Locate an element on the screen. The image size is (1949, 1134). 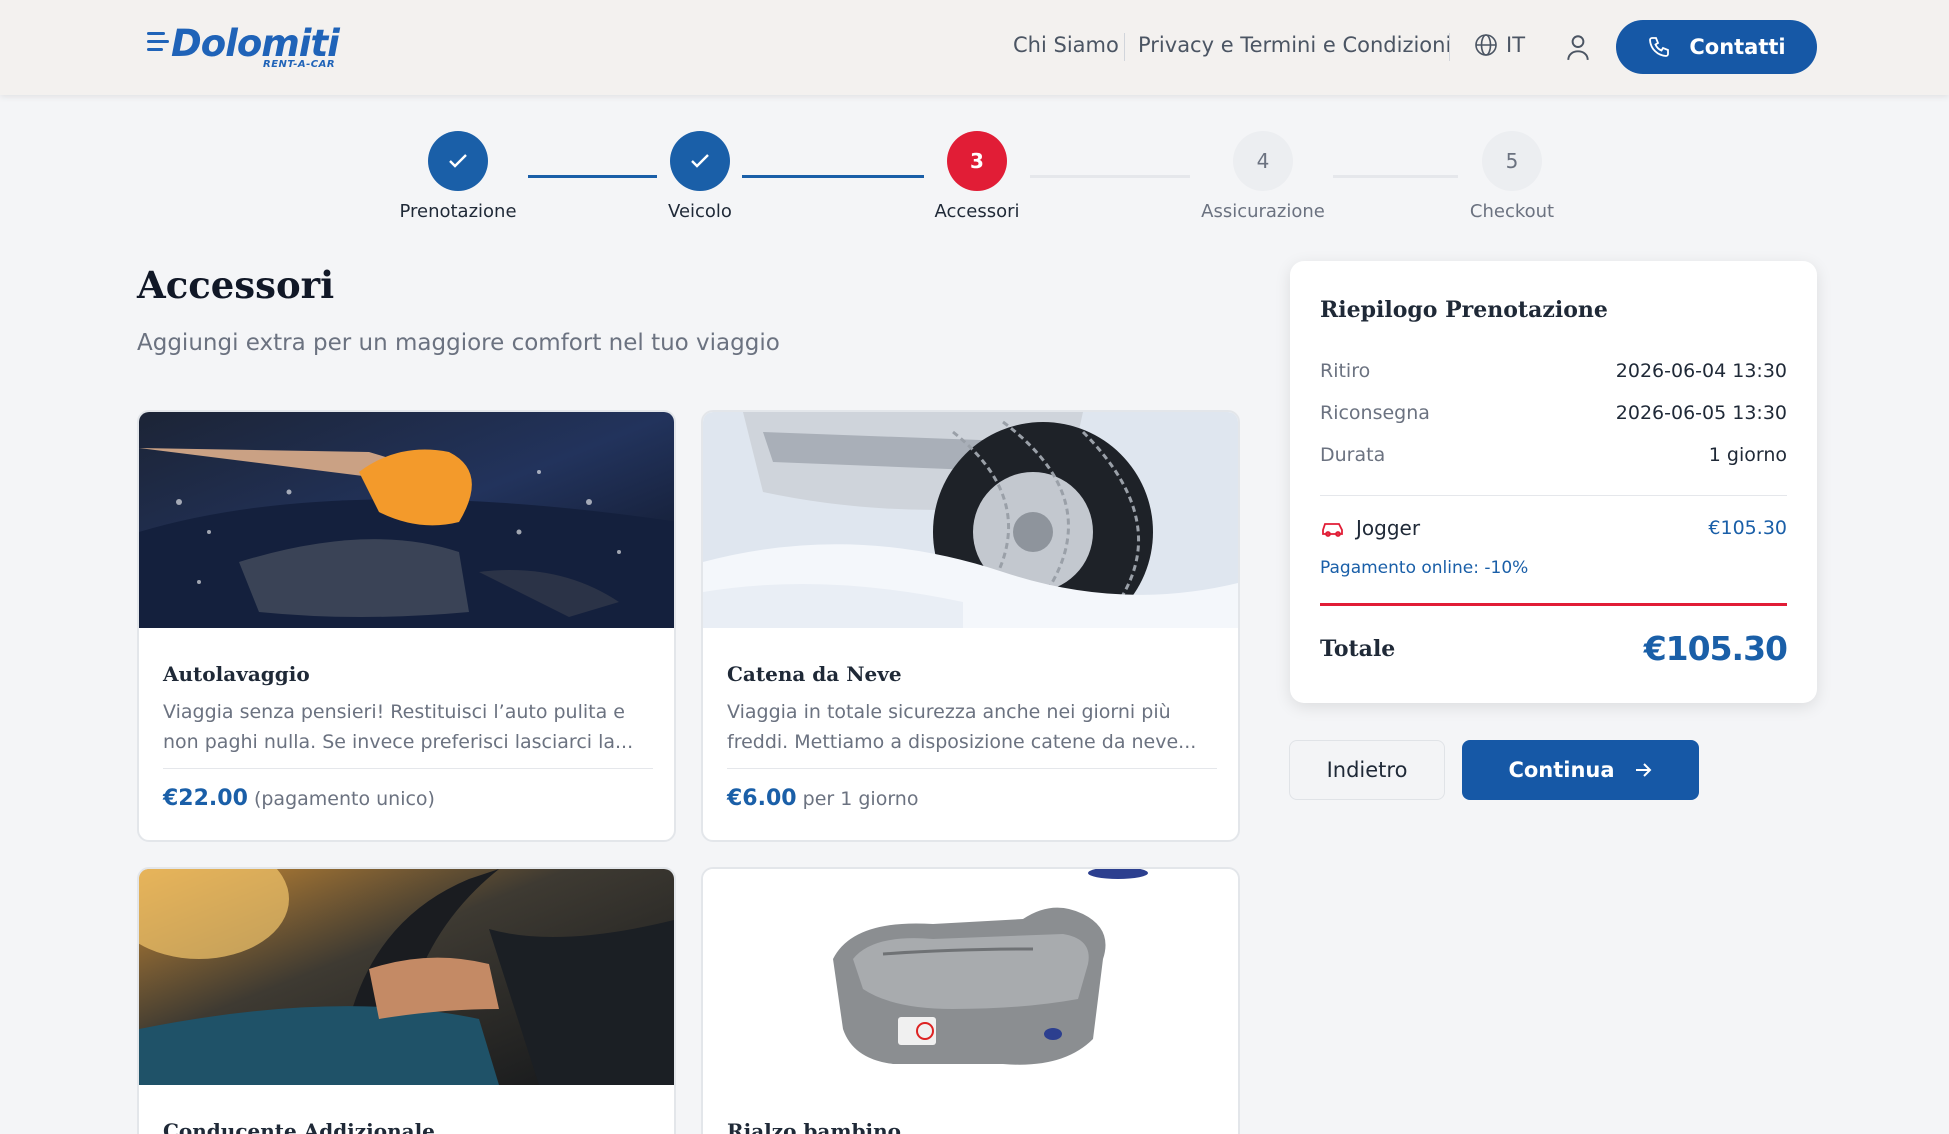
summary-value: 1 giorno is located at coordinates (1747, 455).